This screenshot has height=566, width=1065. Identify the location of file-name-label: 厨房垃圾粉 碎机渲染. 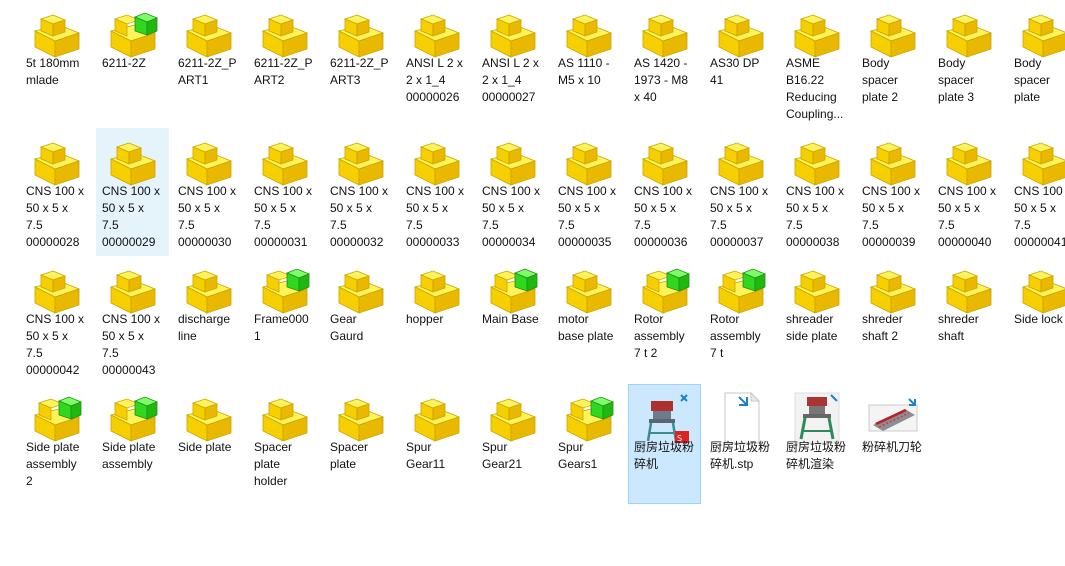
(816, 455).